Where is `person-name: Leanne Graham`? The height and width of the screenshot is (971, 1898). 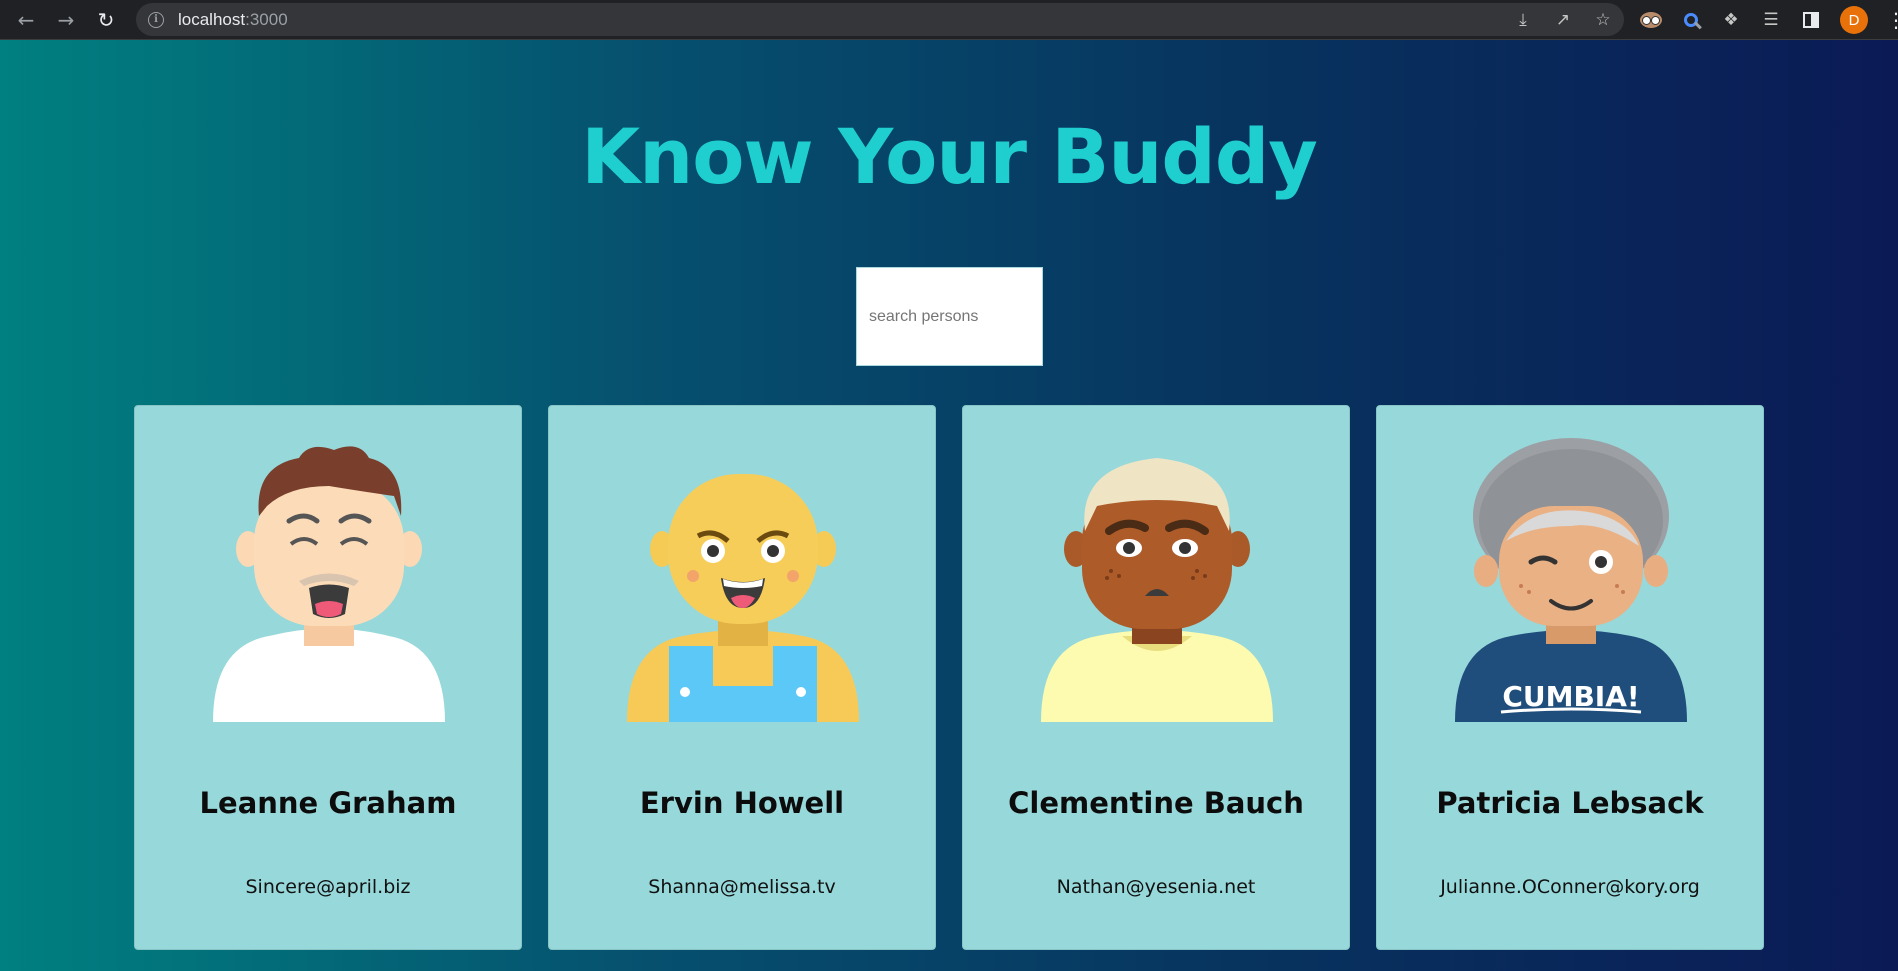 person-name: Leanne Graham is located at coordinates (328, 803).